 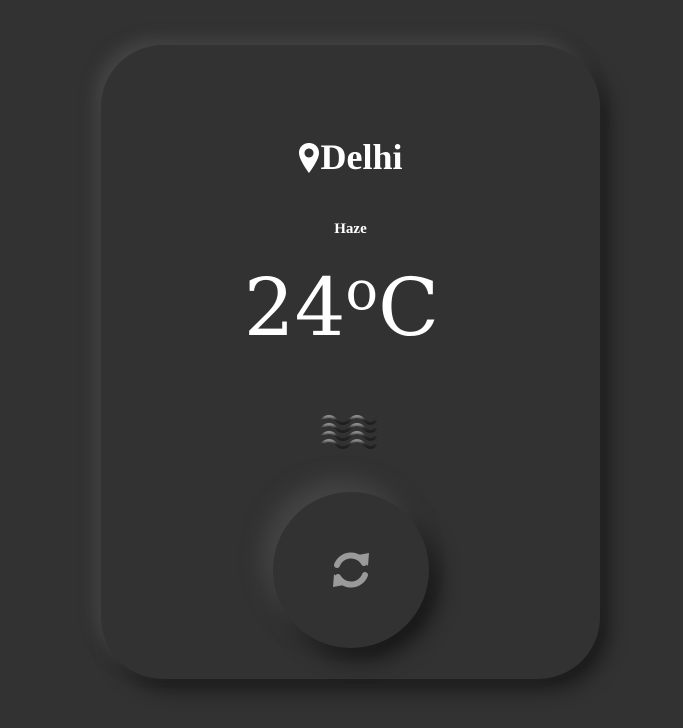 What do you see at coordinates (309, 158) in the screenshot?
I see `map-pin-icon` at bounding box center [309, 158].